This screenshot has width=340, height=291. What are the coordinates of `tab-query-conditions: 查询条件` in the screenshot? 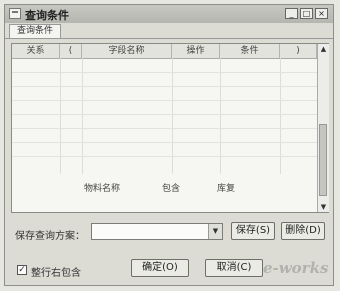 It's located at (35, 31).